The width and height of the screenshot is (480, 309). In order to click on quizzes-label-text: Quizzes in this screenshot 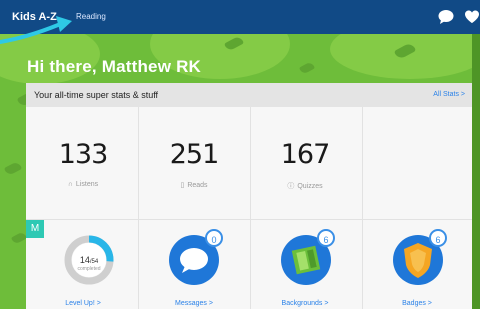, I will do `click(310, 186)`.